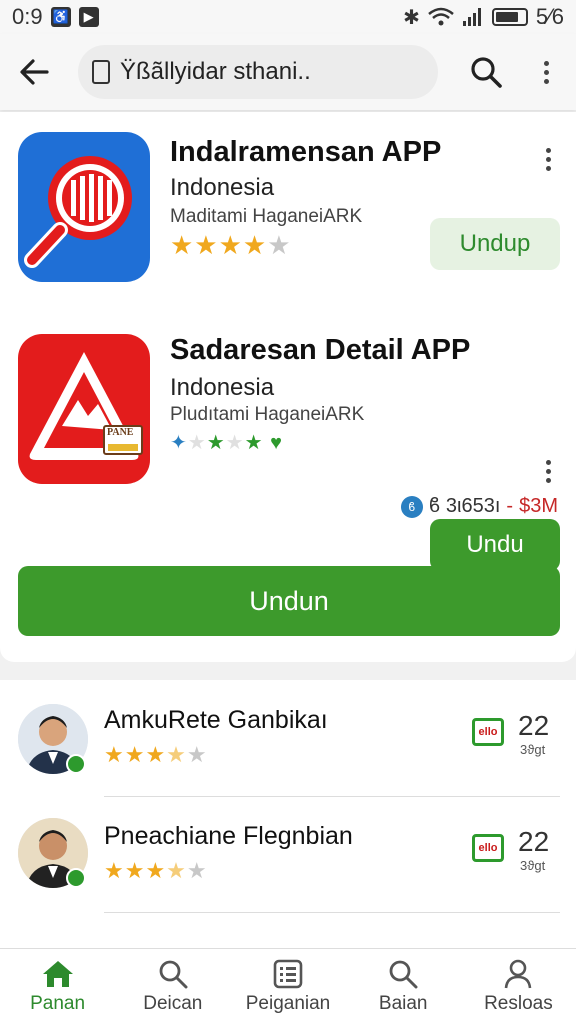  Describe the element at coordinates (320, 350) in the screenshot. I see `app-title: Sadaresan Detail APP` at that location.